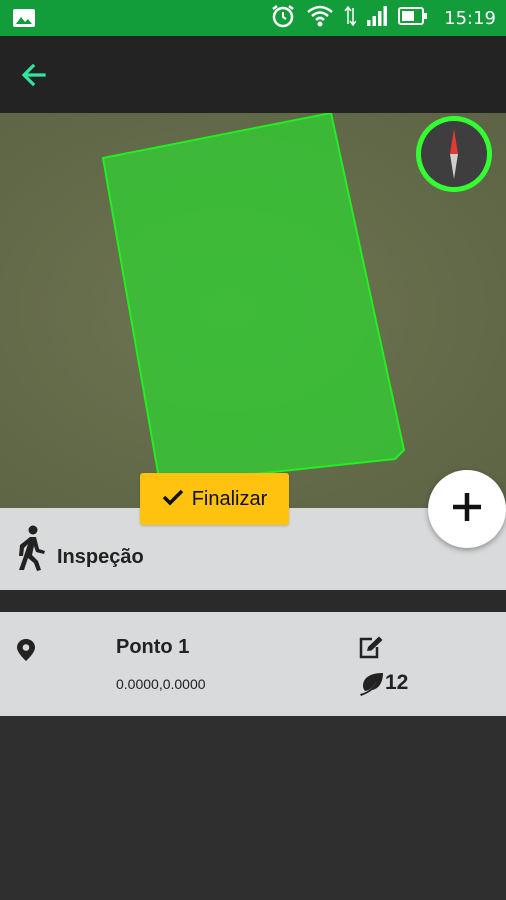  I want to click on status-icons: 15:19, so click(383, 18).